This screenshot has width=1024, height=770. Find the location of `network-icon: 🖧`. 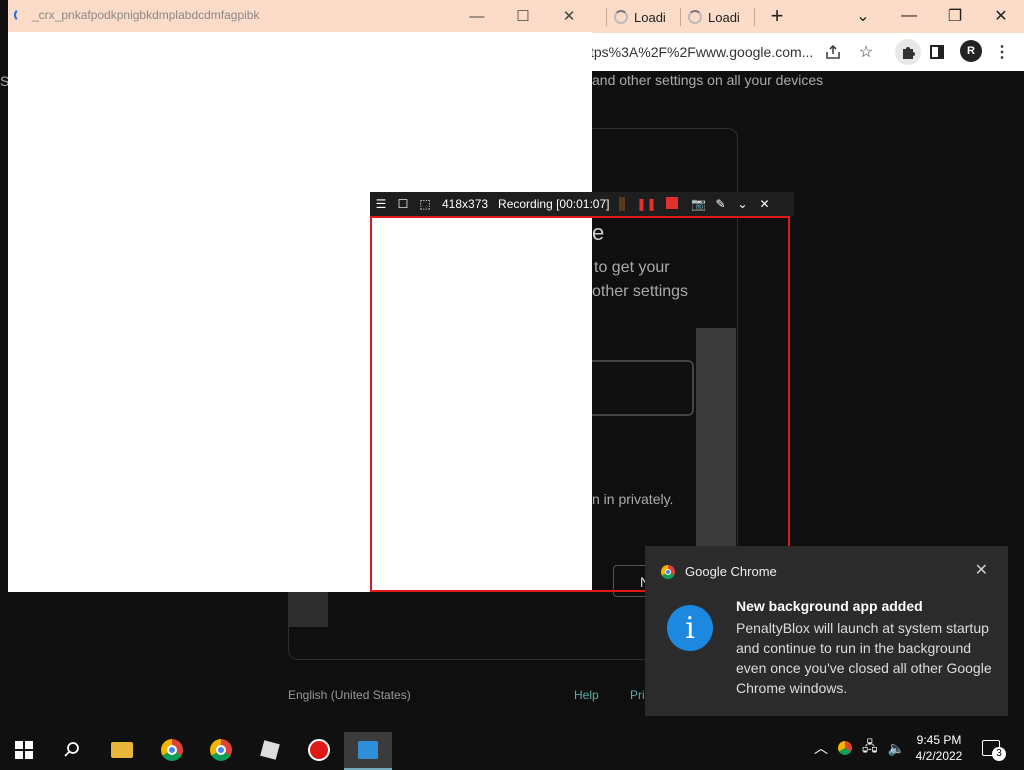

network-icon: 🖧 is located at coordinates (870, 748).